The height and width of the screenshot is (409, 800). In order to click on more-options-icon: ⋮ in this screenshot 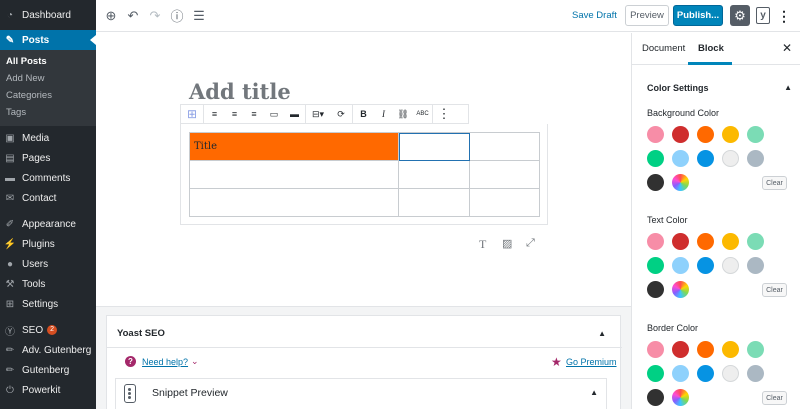, I will do `click(784, 16)`.